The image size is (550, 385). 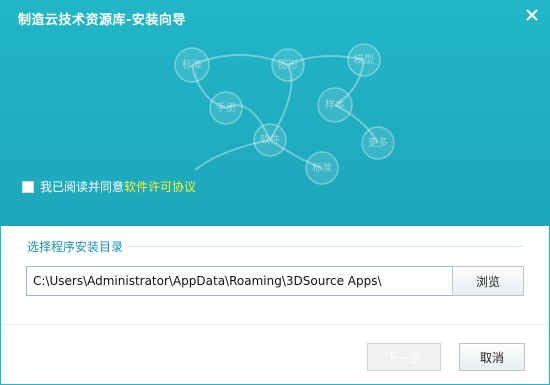 I want to click on install-path-input, so click(x=242, y=281).